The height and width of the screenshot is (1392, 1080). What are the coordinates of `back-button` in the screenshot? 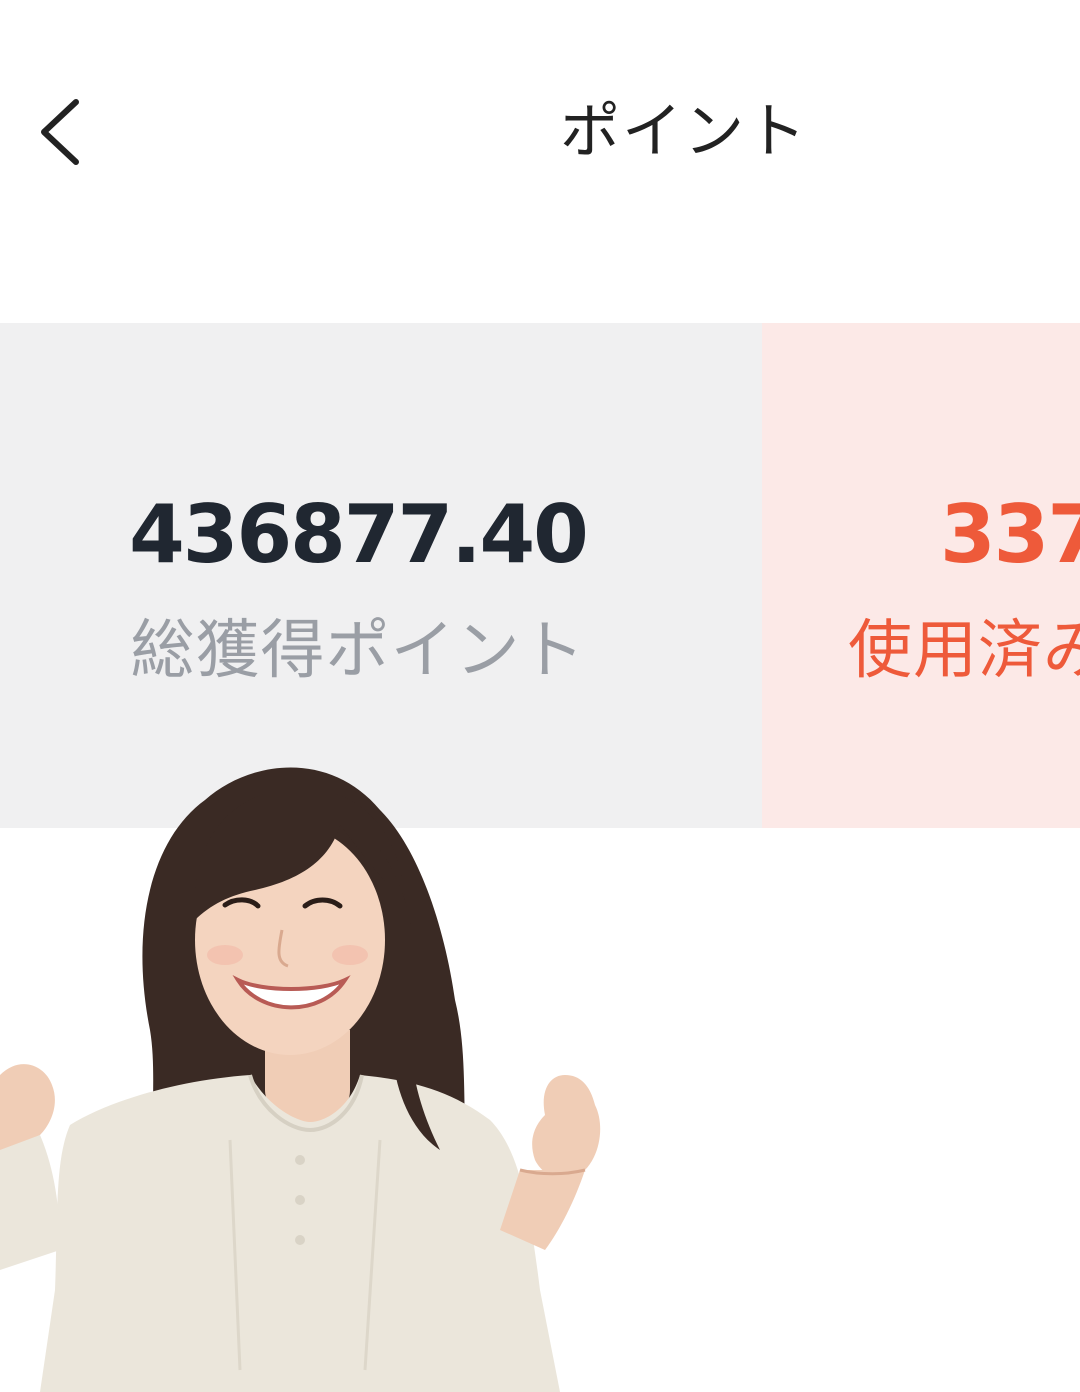 It's located at (65, 135).